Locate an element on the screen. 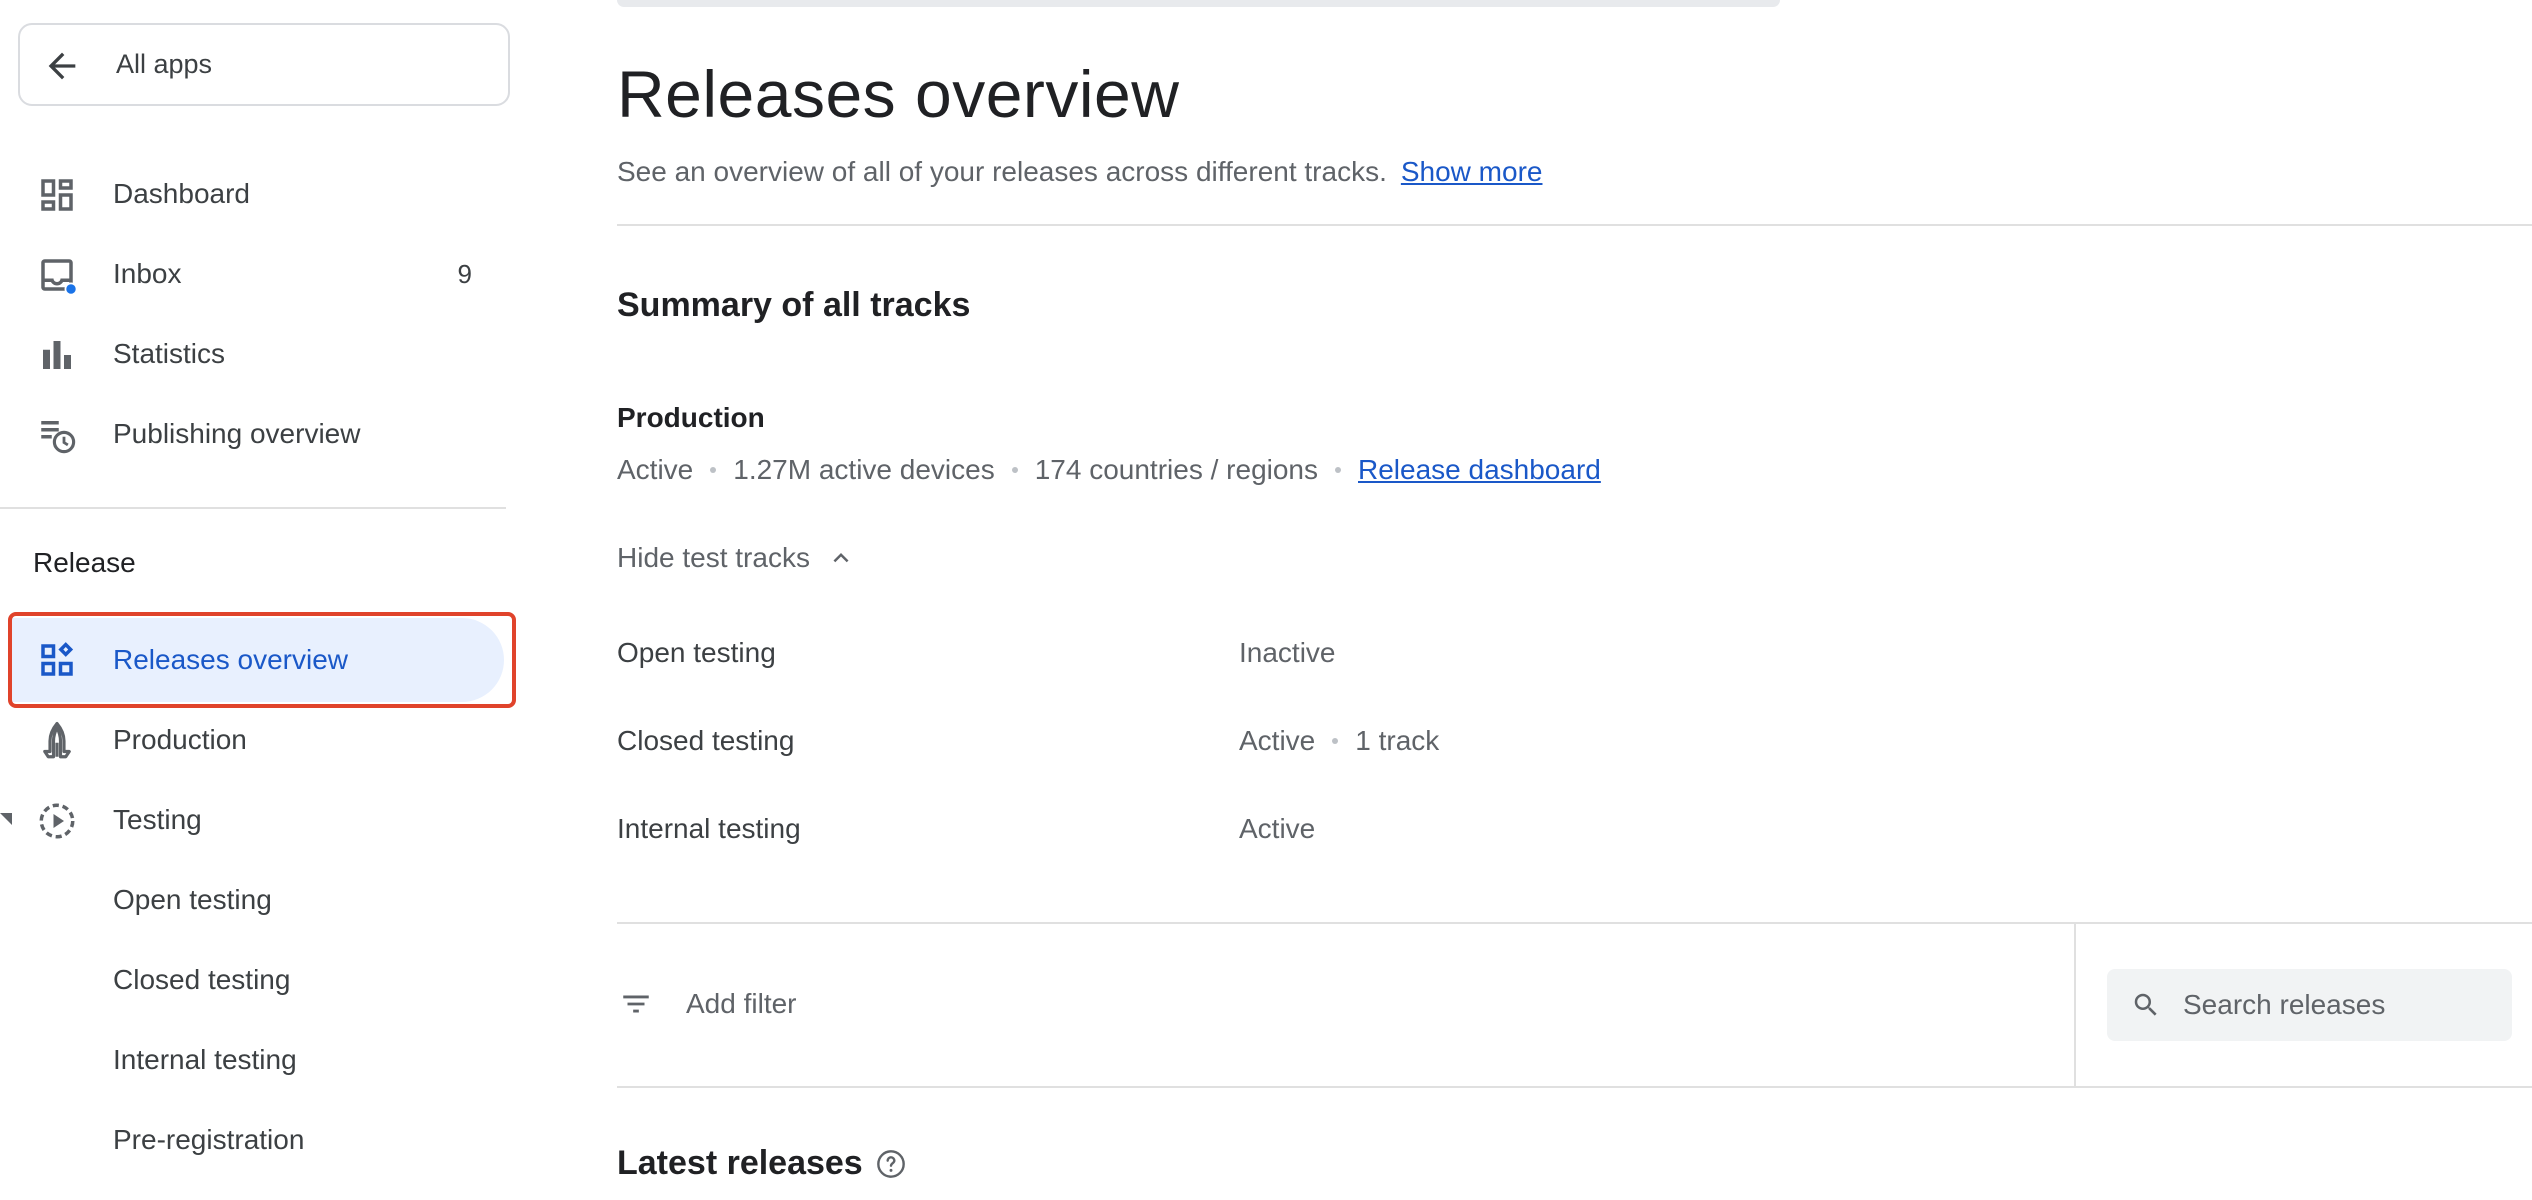 The height and width of the screenshot is (1200, 2532). sidebar-item-open-testing: Open testing is located at coordinates (255, 900).